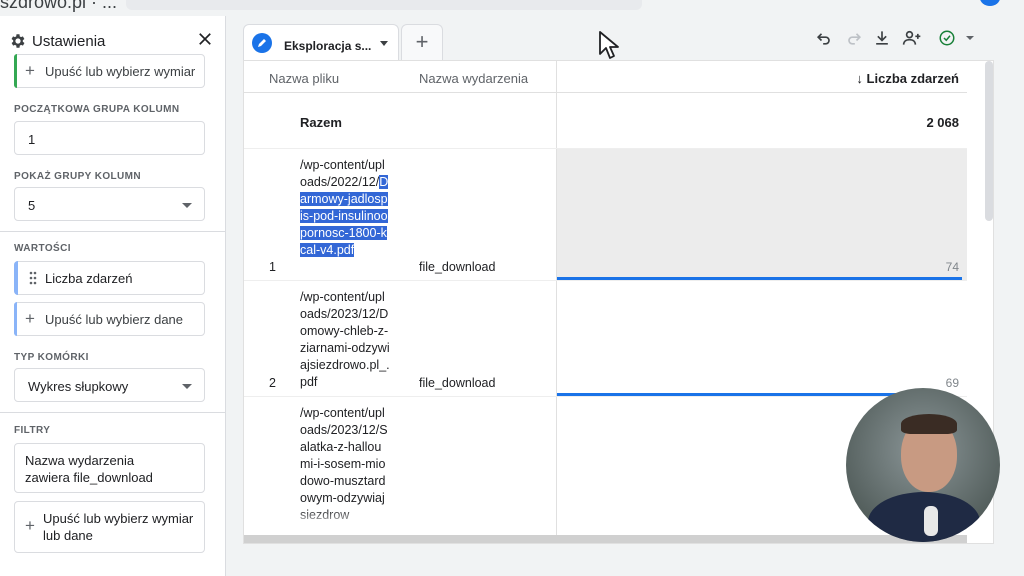  Describe the element at coordinates (109, 204) in the screenshot. I see `show-groups-select: 5` at that location.